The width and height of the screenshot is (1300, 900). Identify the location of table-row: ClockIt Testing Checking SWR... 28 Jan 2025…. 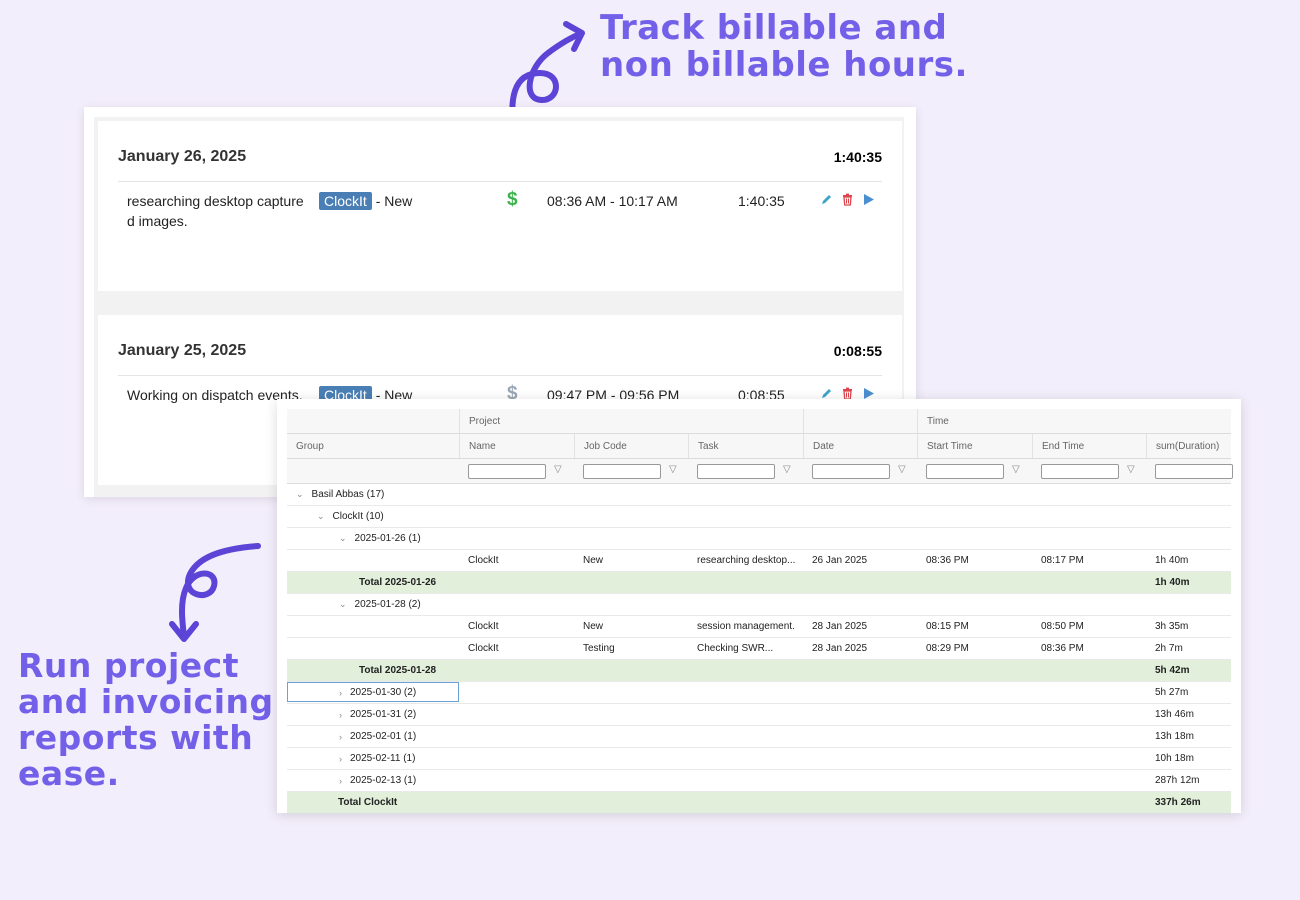
(759, 649).